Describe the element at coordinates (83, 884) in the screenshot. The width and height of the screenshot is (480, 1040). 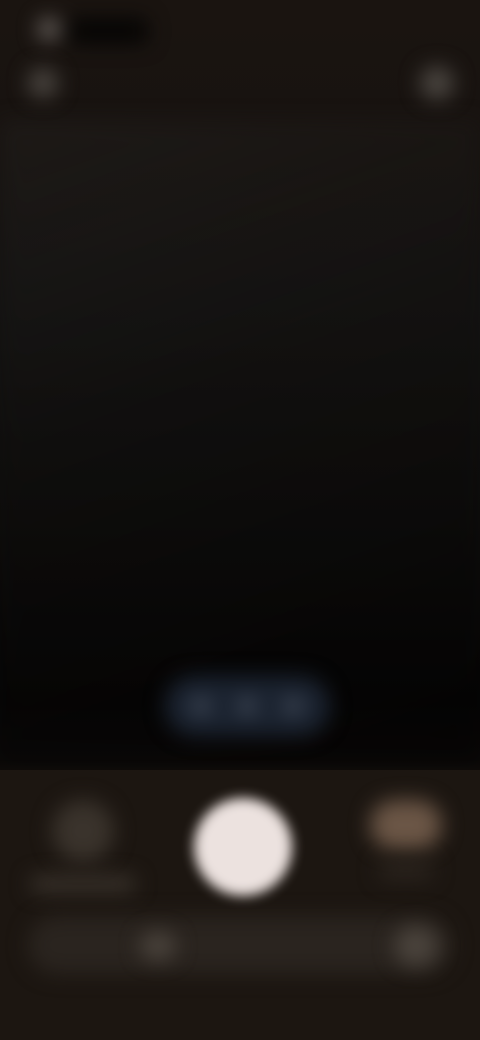
I see `gallery-label` at that location.